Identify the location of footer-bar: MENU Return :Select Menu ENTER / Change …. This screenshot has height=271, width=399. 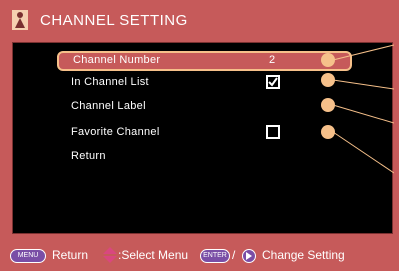
(199, 253).